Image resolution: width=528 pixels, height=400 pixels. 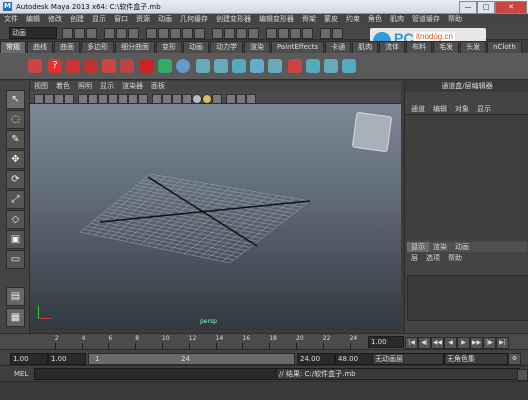 I want to click on camera-select-icon, so click(x=39, y=99).